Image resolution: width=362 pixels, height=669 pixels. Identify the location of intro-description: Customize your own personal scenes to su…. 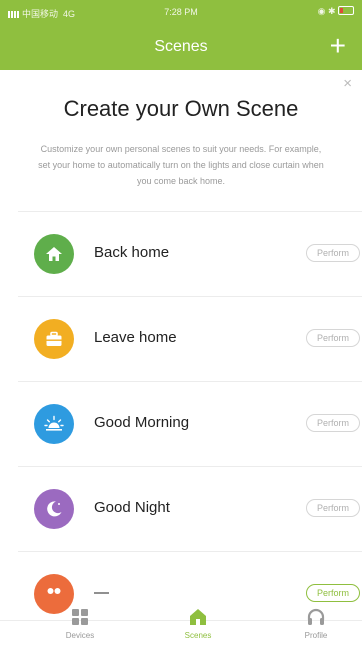
(181, 165).